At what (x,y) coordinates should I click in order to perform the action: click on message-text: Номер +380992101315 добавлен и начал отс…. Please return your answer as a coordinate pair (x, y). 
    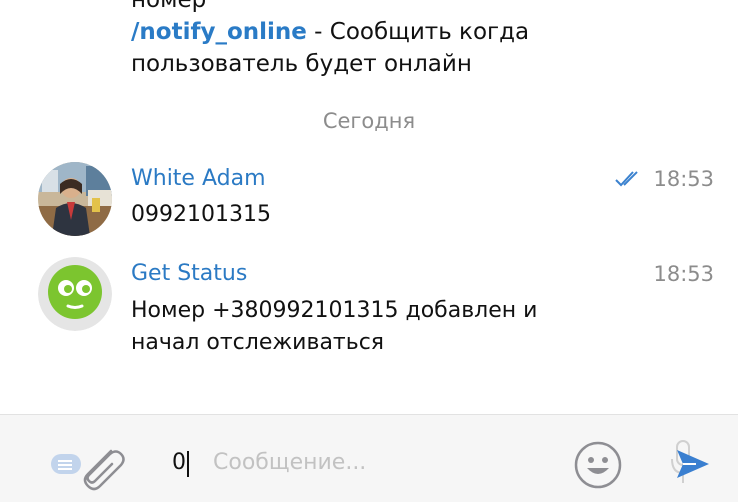
    Looking at the image, I should click on (334, 326).